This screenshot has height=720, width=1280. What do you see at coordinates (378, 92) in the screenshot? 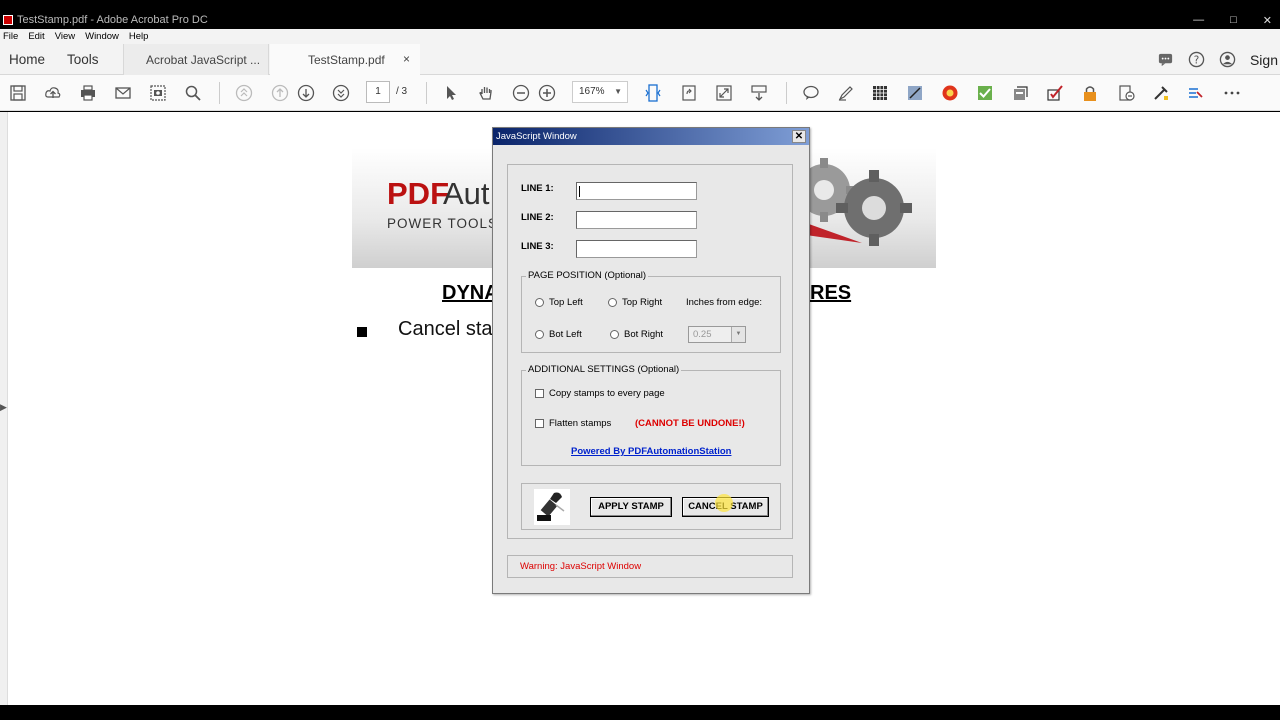
I see `page-number-input: 1` at bounding box center [378, 92].